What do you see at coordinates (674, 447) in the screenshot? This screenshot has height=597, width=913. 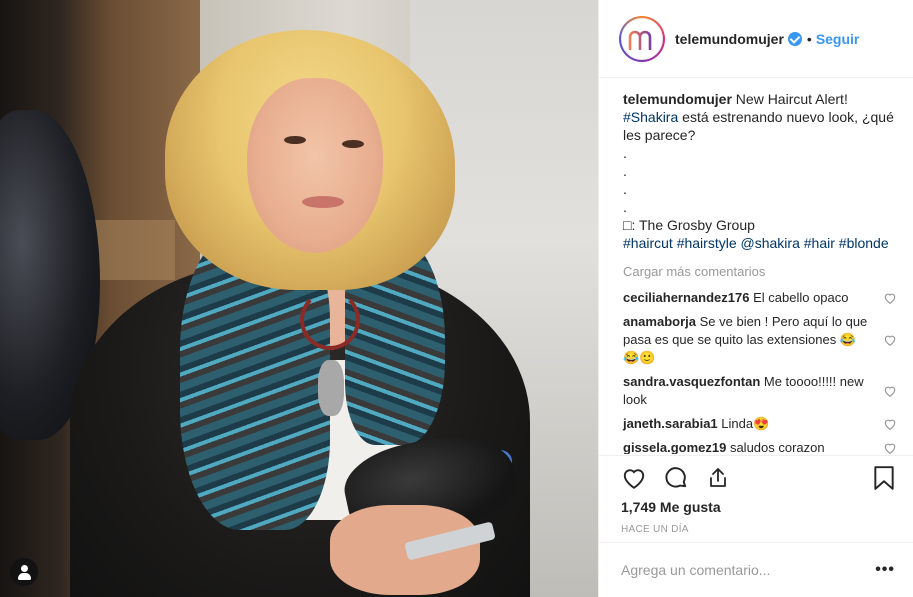 I see `comment-user: gissela.gomez19` at bounding box center [674, 447].